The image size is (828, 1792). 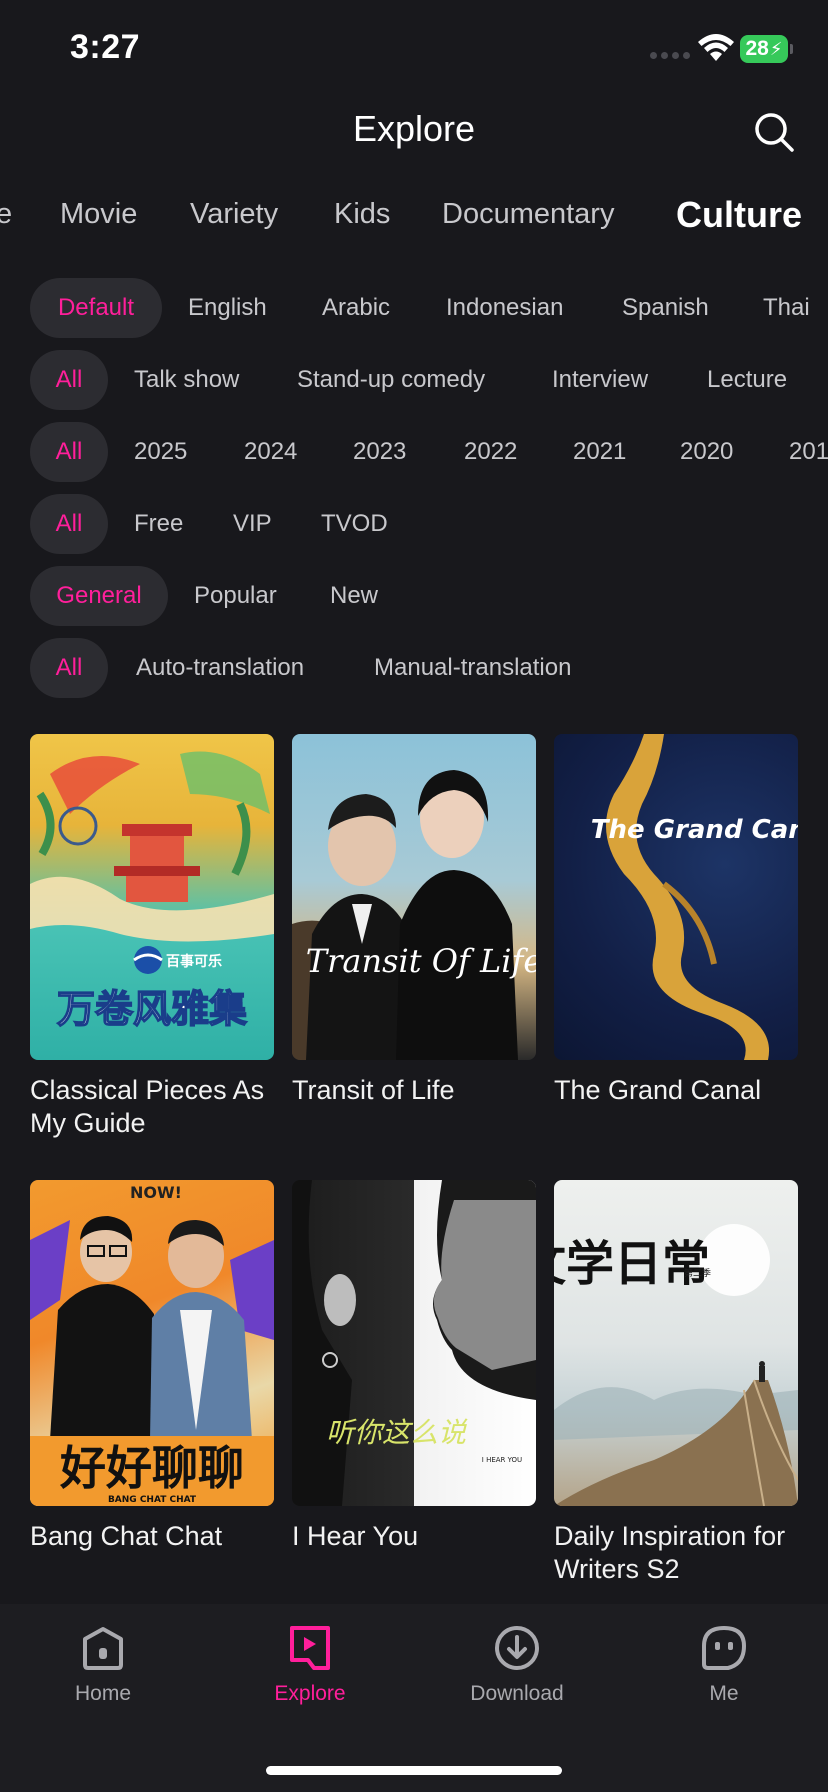 I want to click on explore-icon, so click(x=310, y=1648).